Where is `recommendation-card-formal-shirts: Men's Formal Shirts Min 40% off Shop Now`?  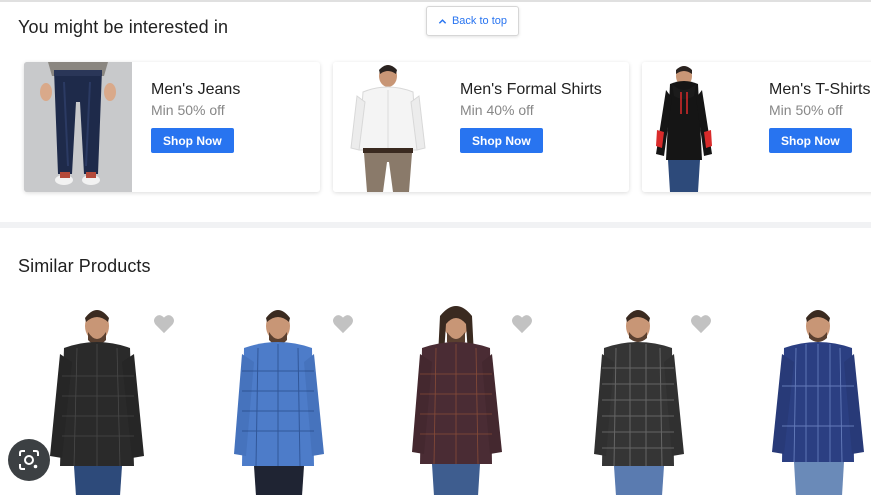 recommendation-card-formal-shirts: Men's Formal Shirts Min 40% off Shop Now is located at coordinates (481, 127).